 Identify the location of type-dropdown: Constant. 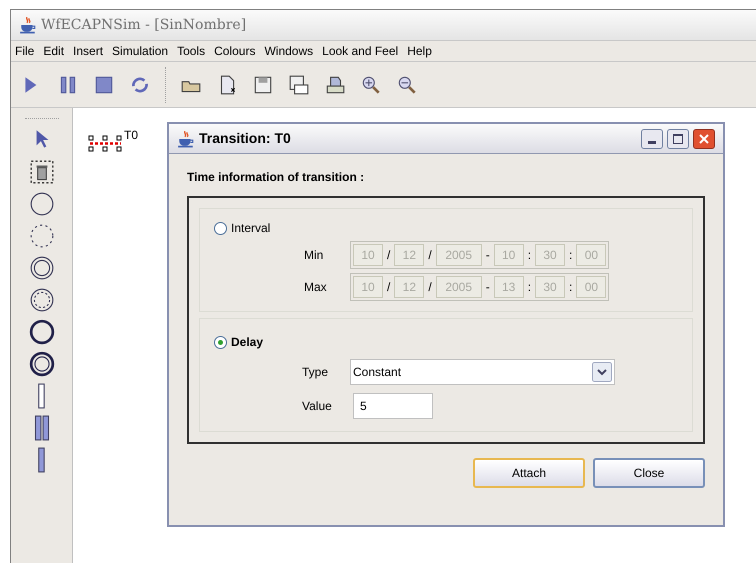
(482, 372).